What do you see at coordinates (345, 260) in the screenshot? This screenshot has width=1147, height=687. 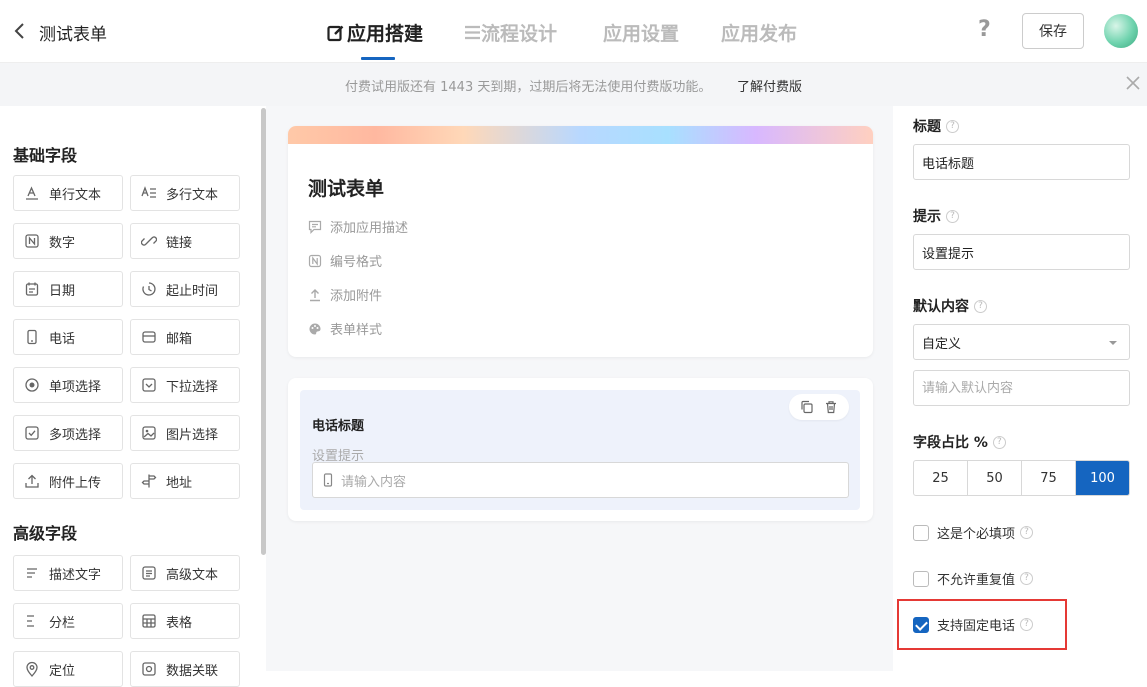 I see `number-format: 编号格式` at bounding box center [345, 260].